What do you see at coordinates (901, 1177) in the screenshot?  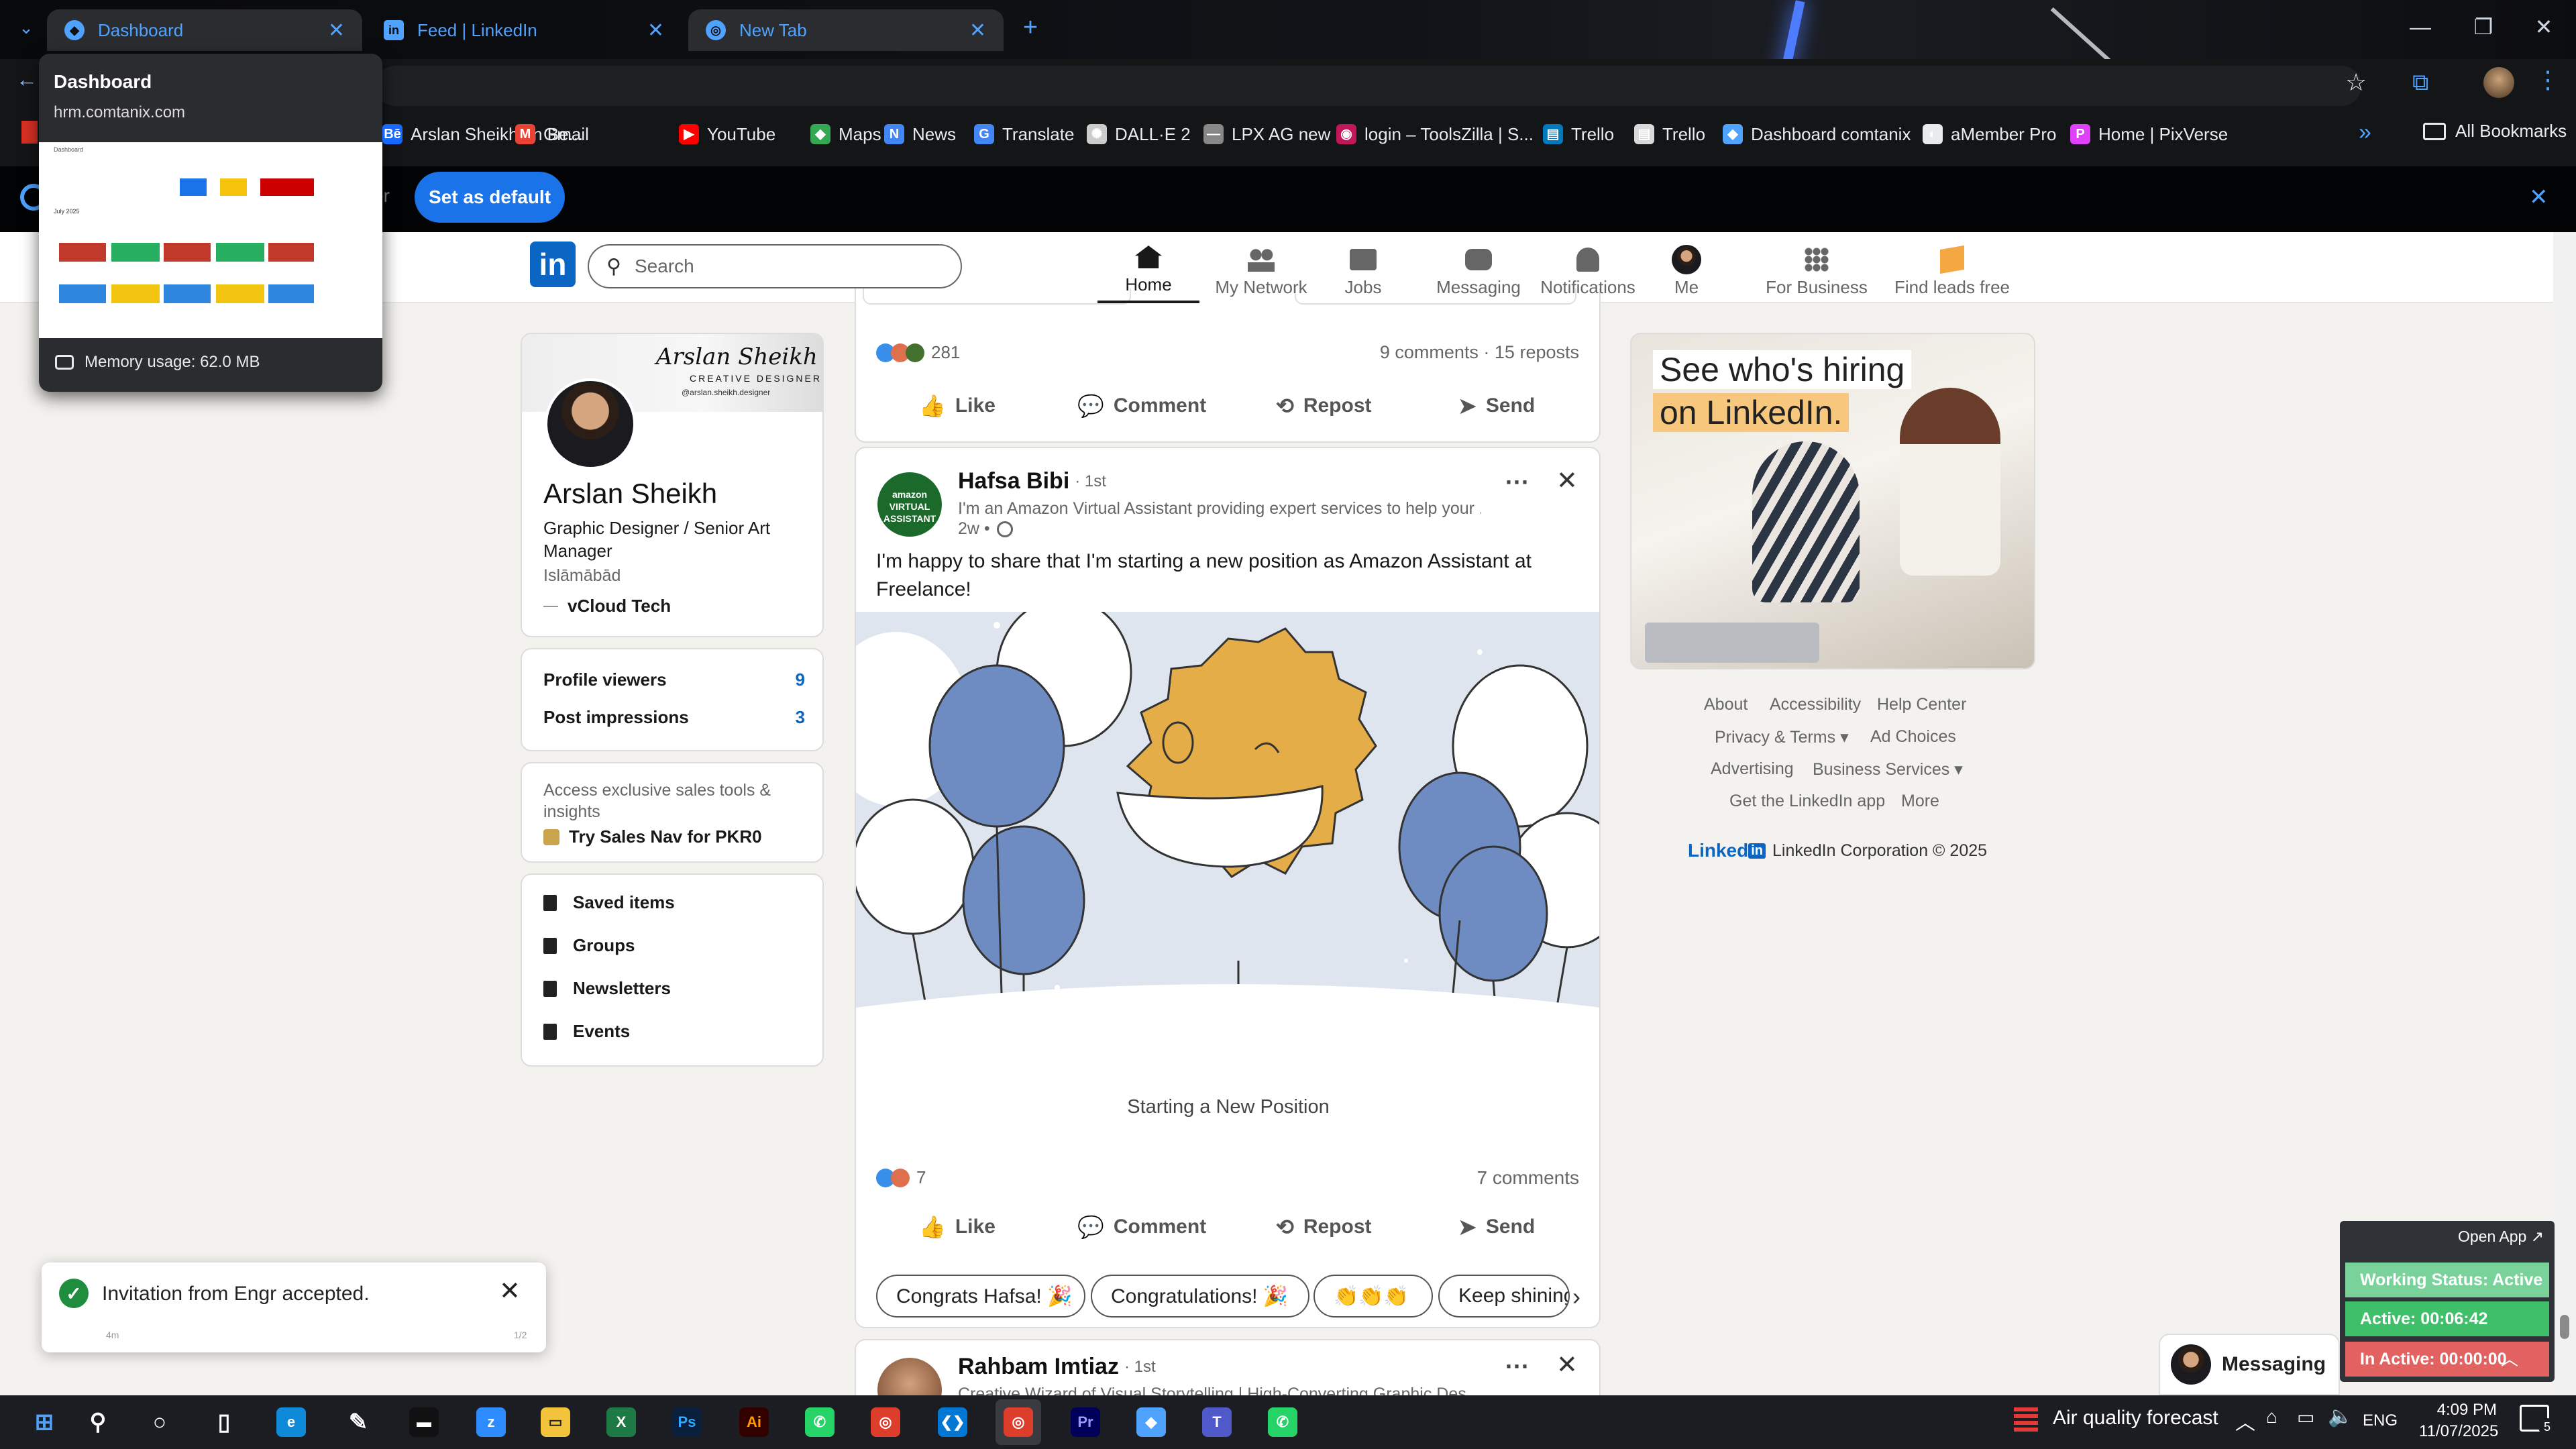 I see `reaction-summary: 7` at bounding box center [901, 1177].